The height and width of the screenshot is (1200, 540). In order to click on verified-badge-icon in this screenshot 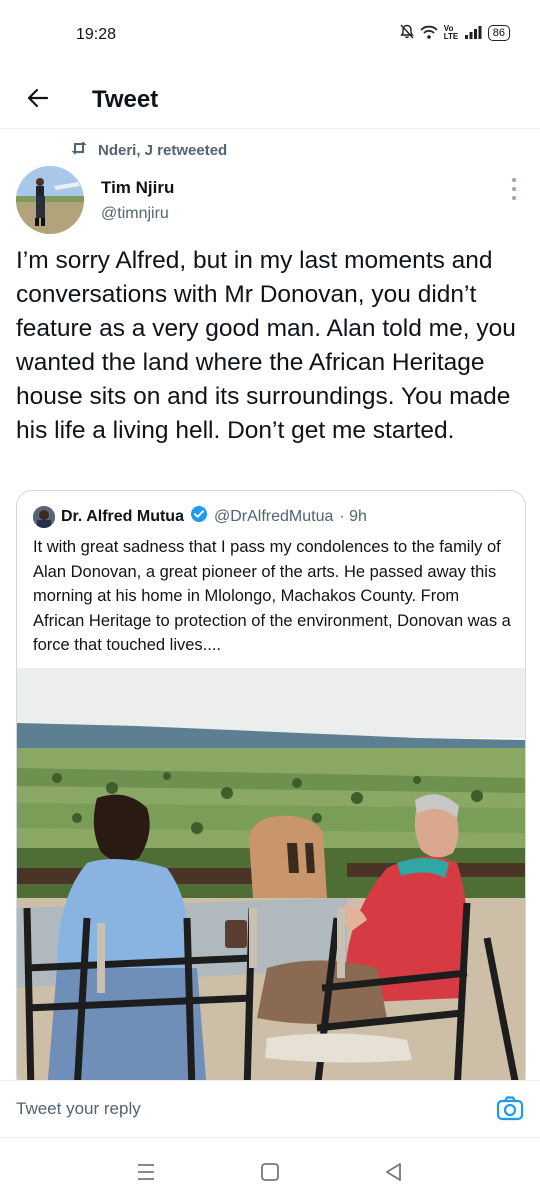, I will do `click(199, 516)`.